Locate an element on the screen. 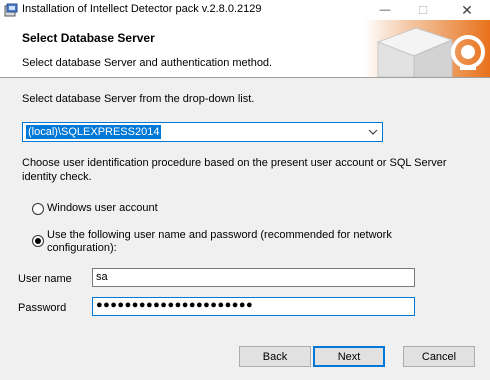 The height and width of the screenshot is (380, 490). maximize-button: ☐ is located at coordinates (423, 10).